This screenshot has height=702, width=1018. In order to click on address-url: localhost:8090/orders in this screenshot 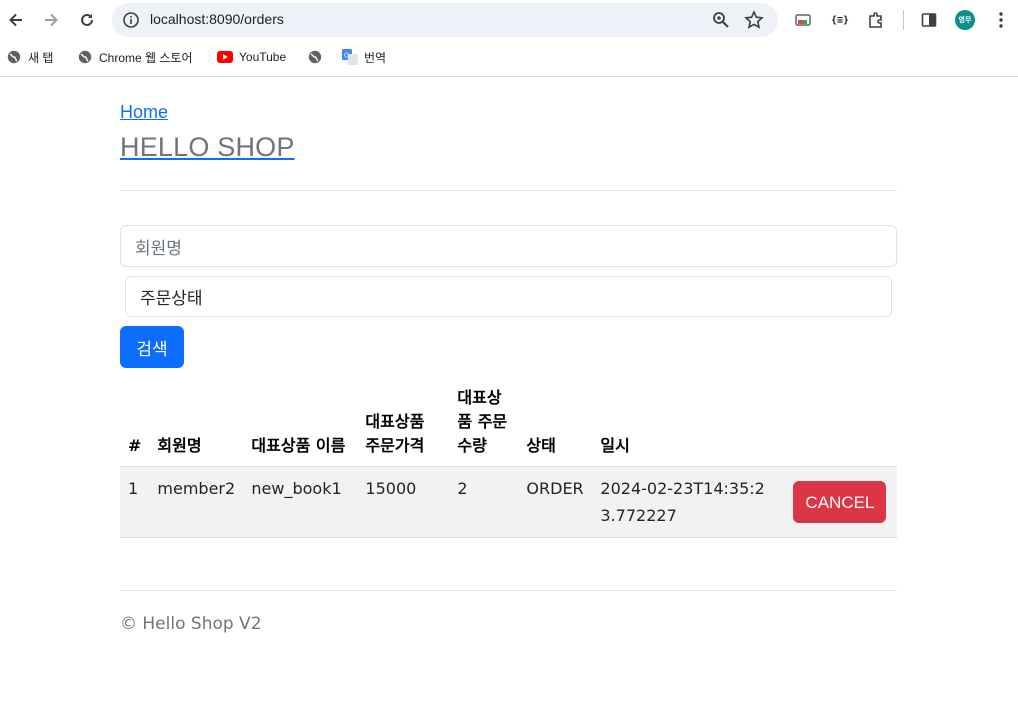, I will do `click(217, 19)`.